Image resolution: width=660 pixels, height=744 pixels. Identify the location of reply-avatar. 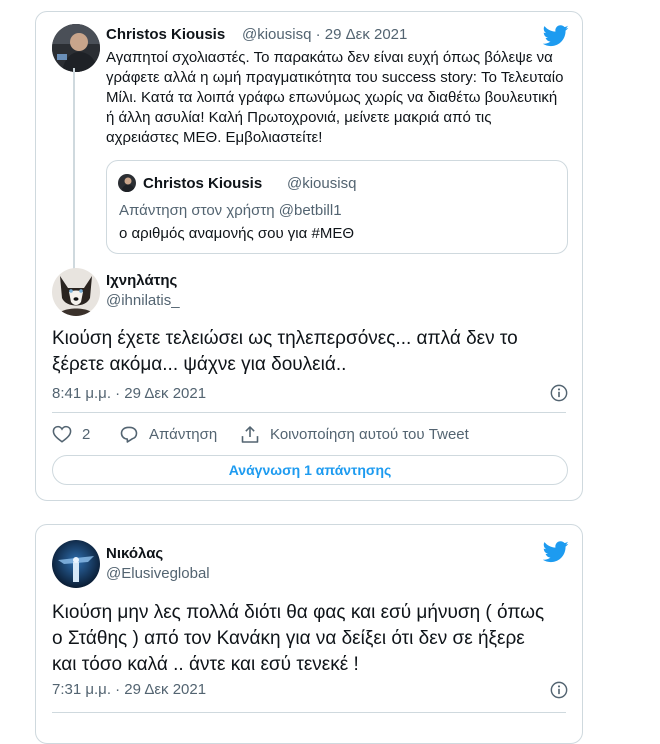
(76, 292).